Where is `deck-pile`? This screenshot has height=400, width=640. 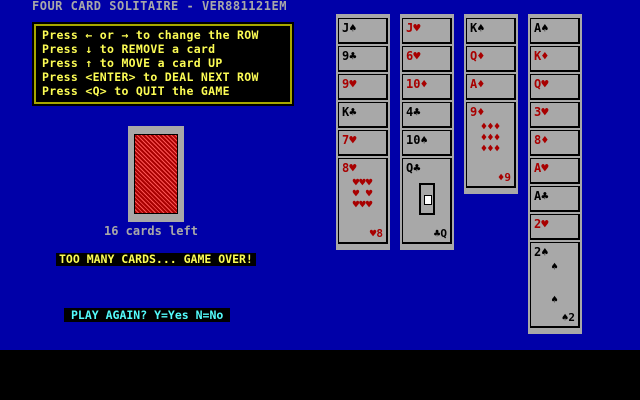
deck-pile is located at coordinates (156, 174).